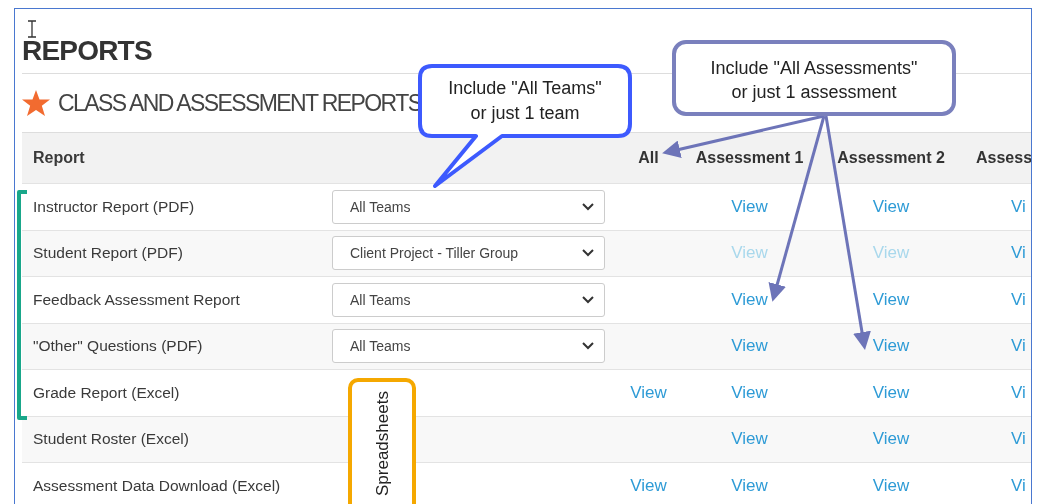  What do you see at coordinates (87, 51) in the screenshot?
I see `page-title: REPORTS` at bounding box center [87, 51].